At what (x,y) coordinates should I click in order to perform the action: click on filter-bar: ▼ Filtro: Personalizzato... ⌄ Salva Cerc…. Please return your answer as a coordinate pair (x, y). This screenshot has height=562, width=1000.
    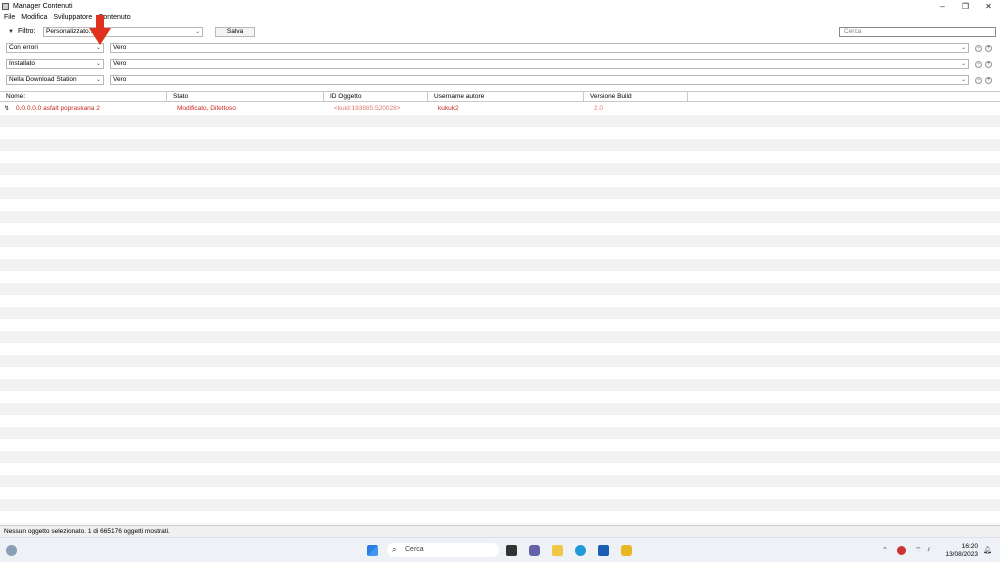
    Looking at the image, I should click on (500, 32).